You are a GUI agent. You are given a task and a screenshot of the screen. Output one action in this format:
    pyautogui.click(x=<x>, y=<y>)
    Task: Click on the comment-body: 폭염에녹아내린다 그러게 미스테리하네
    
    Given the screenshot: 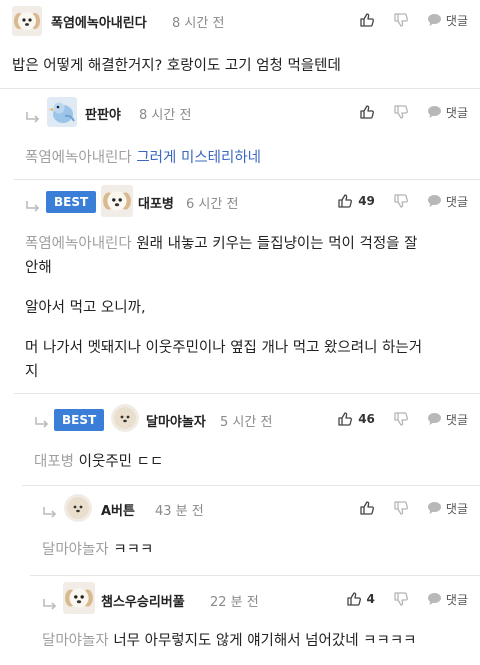 What is the action you would take?
    pyautogui.click(x=143, y=158)
    